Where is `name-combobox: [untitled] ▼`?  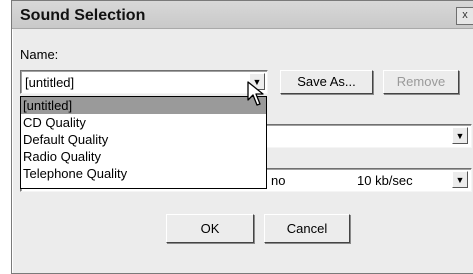 name-combobox: [untitled] ▼ is located at coordinates (144, 82).